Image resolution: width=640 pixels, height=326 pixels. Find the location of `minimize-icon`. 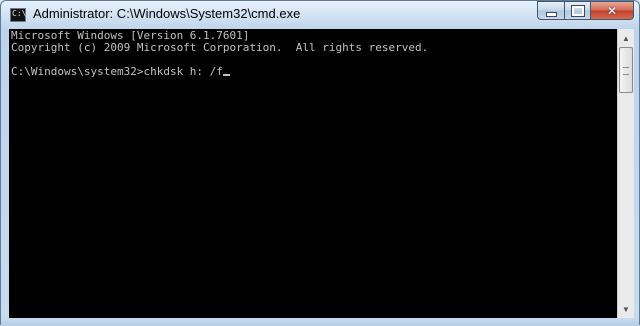

minimize-icon is located at coordinates (551, 10).